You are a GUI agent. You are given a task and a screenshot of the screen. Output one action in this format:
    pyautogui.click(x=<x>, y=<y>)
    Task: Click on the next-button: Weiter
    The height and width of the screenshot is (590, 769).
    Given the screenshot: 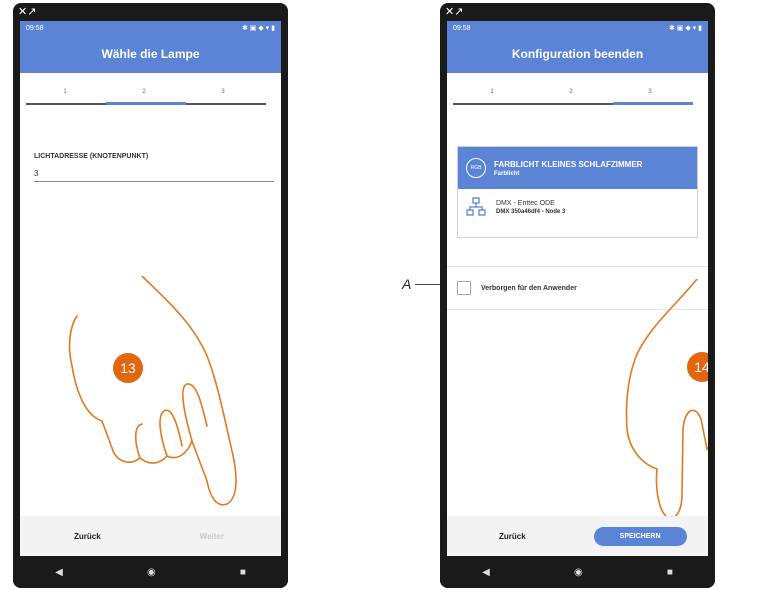 What is the action you would take?
    pyautogui.click(x=212, y=536)
    